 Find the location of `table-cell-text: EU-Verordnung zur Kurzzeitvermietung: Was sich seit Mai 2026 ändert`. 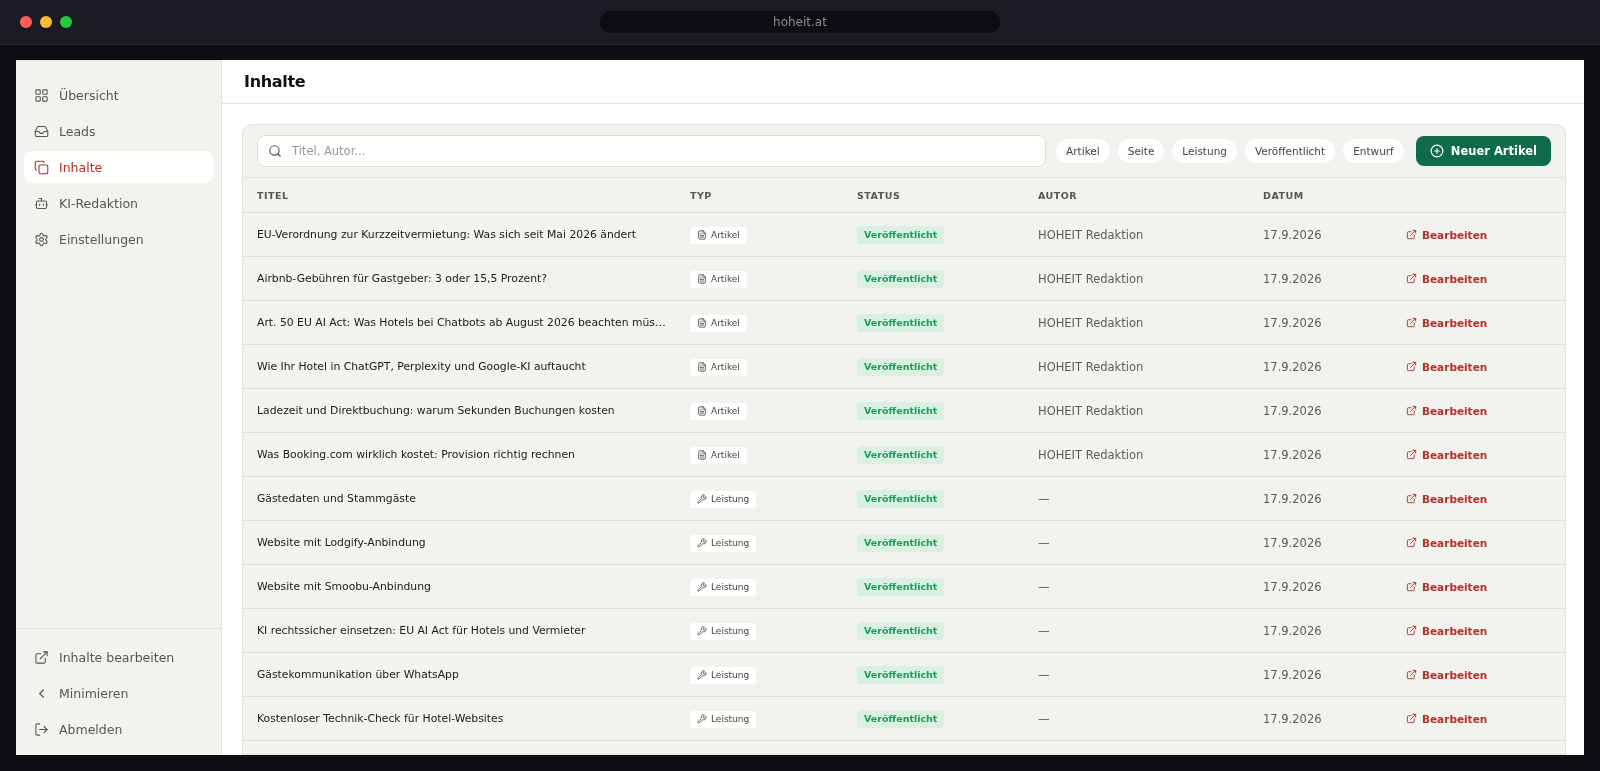

table-cell-text: EU-Verordnung zur Kurzzeitvermietung: Was sich seit Mai 2026 ändert is located at coordinates (447, 234).